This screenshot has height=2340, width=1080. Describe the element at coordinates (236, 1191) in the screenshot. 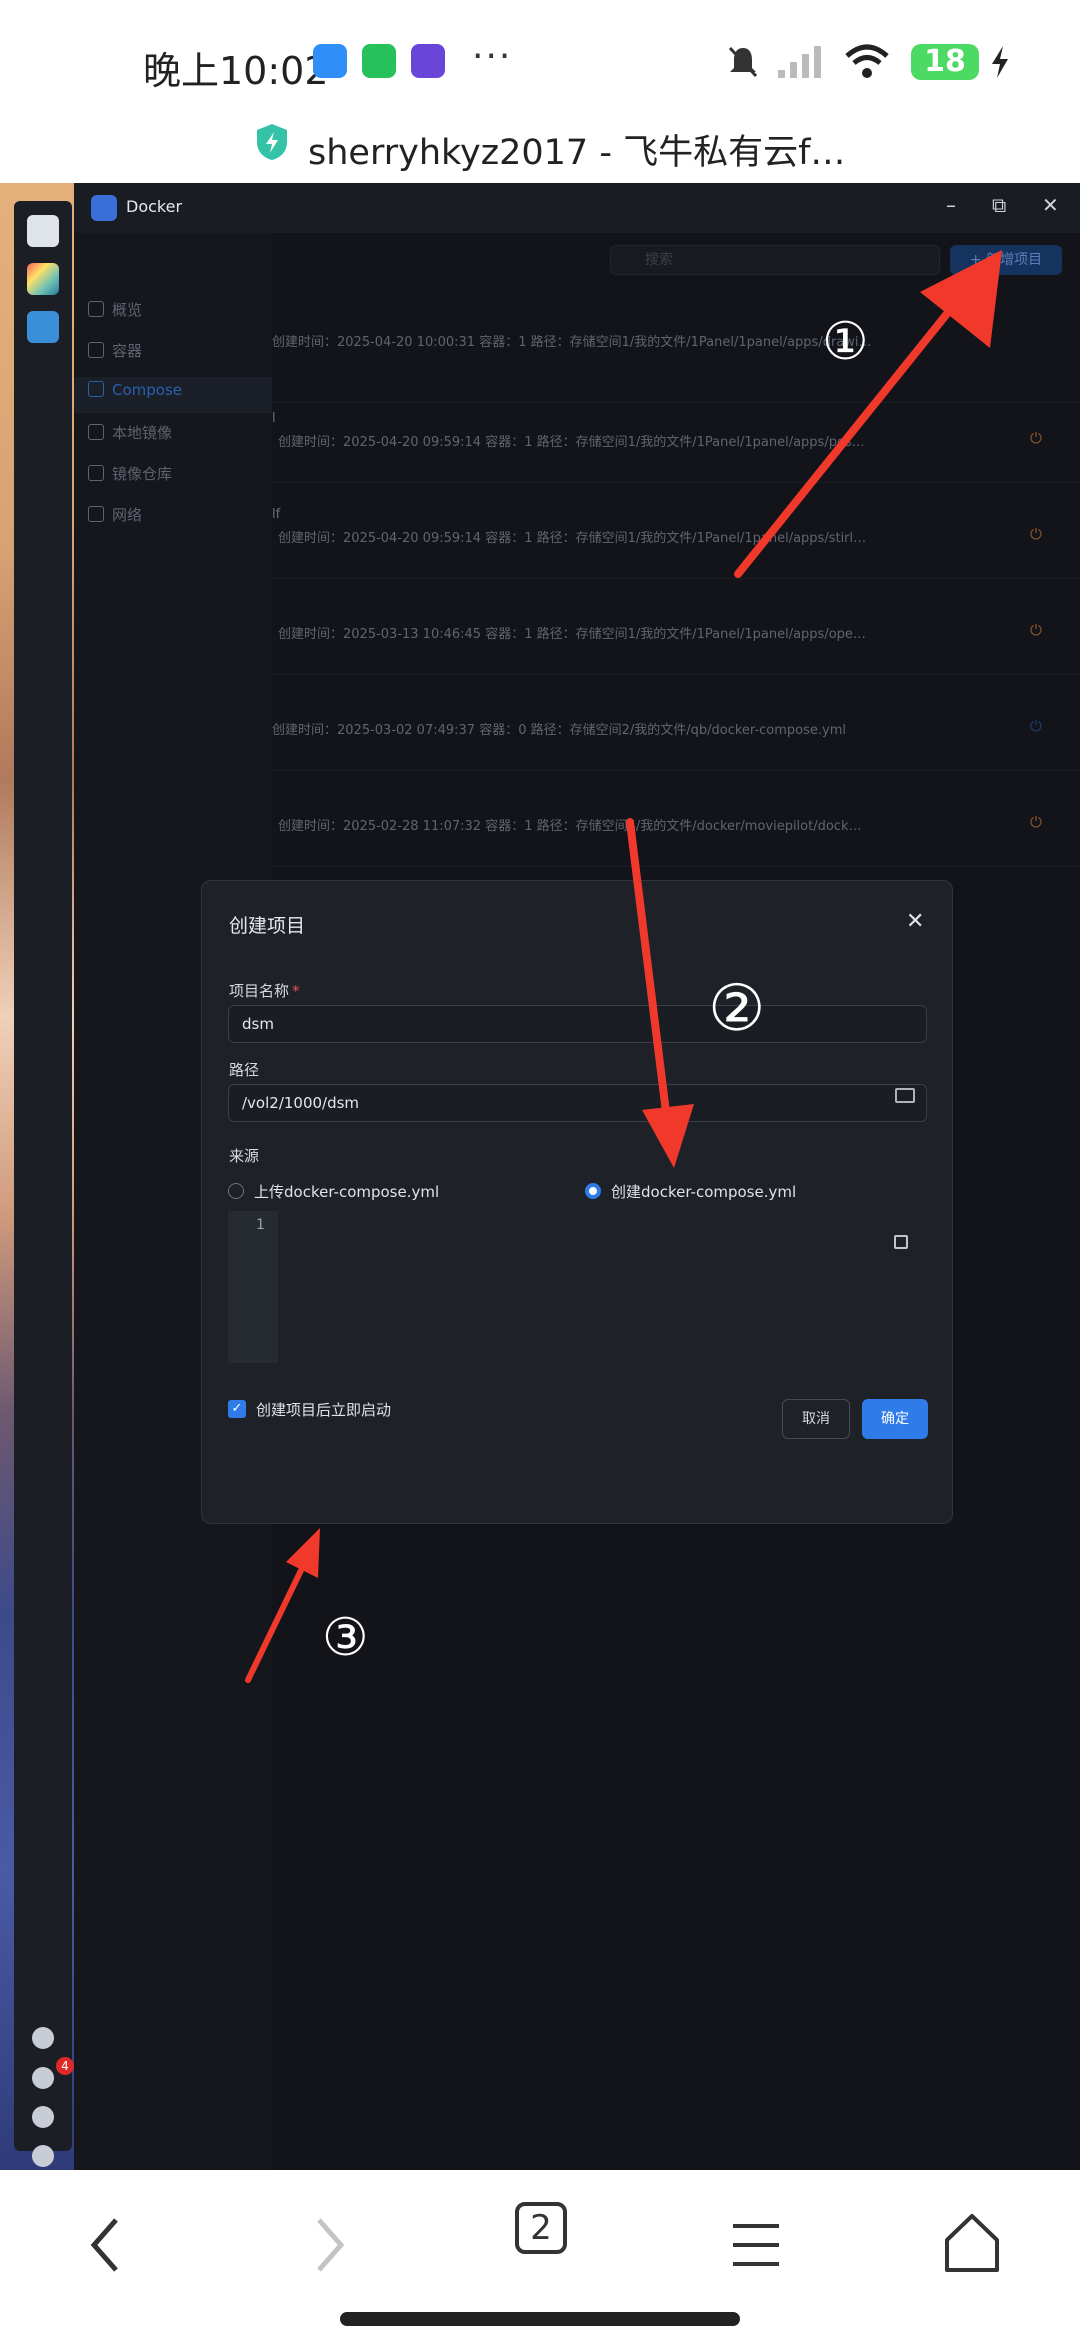

I see `upload-compose-radio` at that location.